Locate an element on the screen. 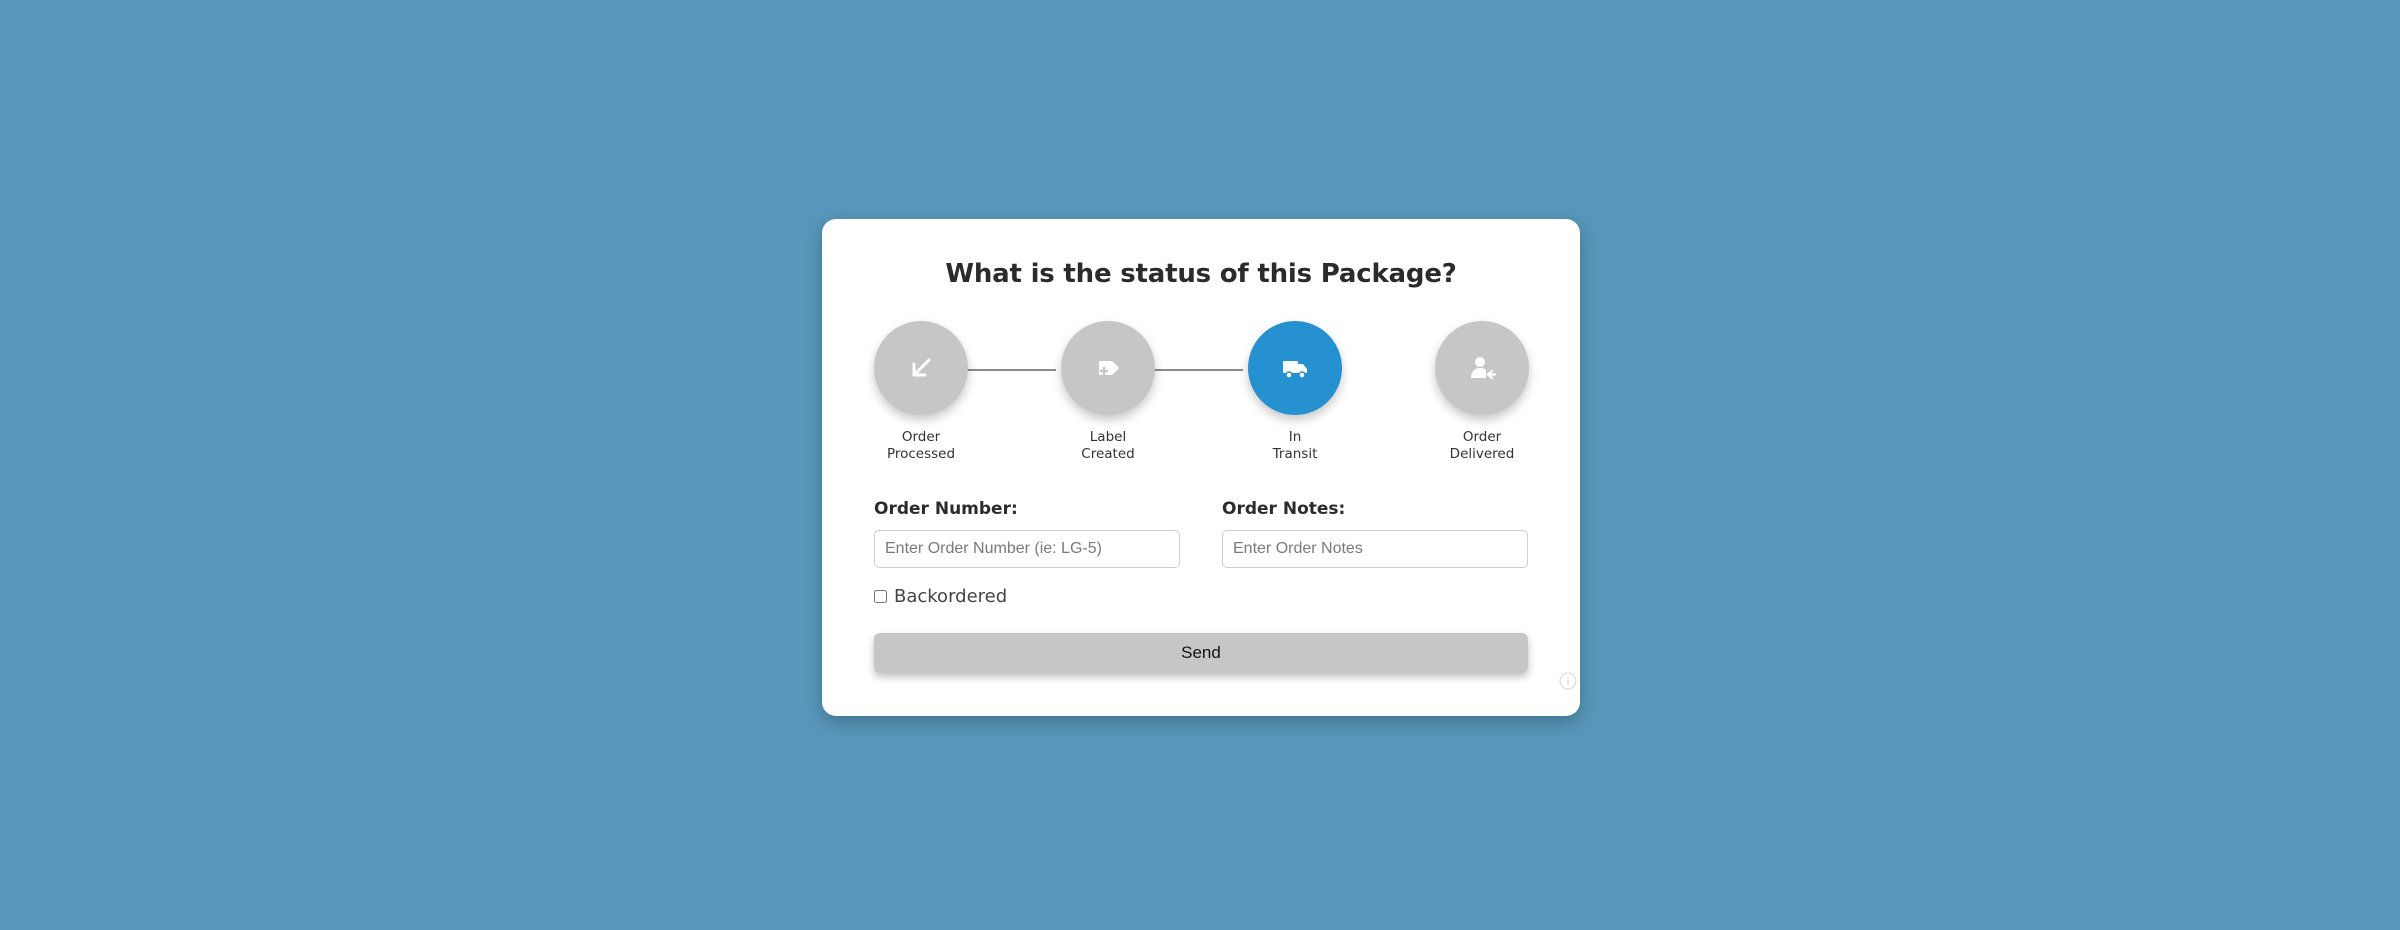 Image resolution: width=2400 pixels, height=930 pixels. step-label-created is located at coordinates (1108, 368).